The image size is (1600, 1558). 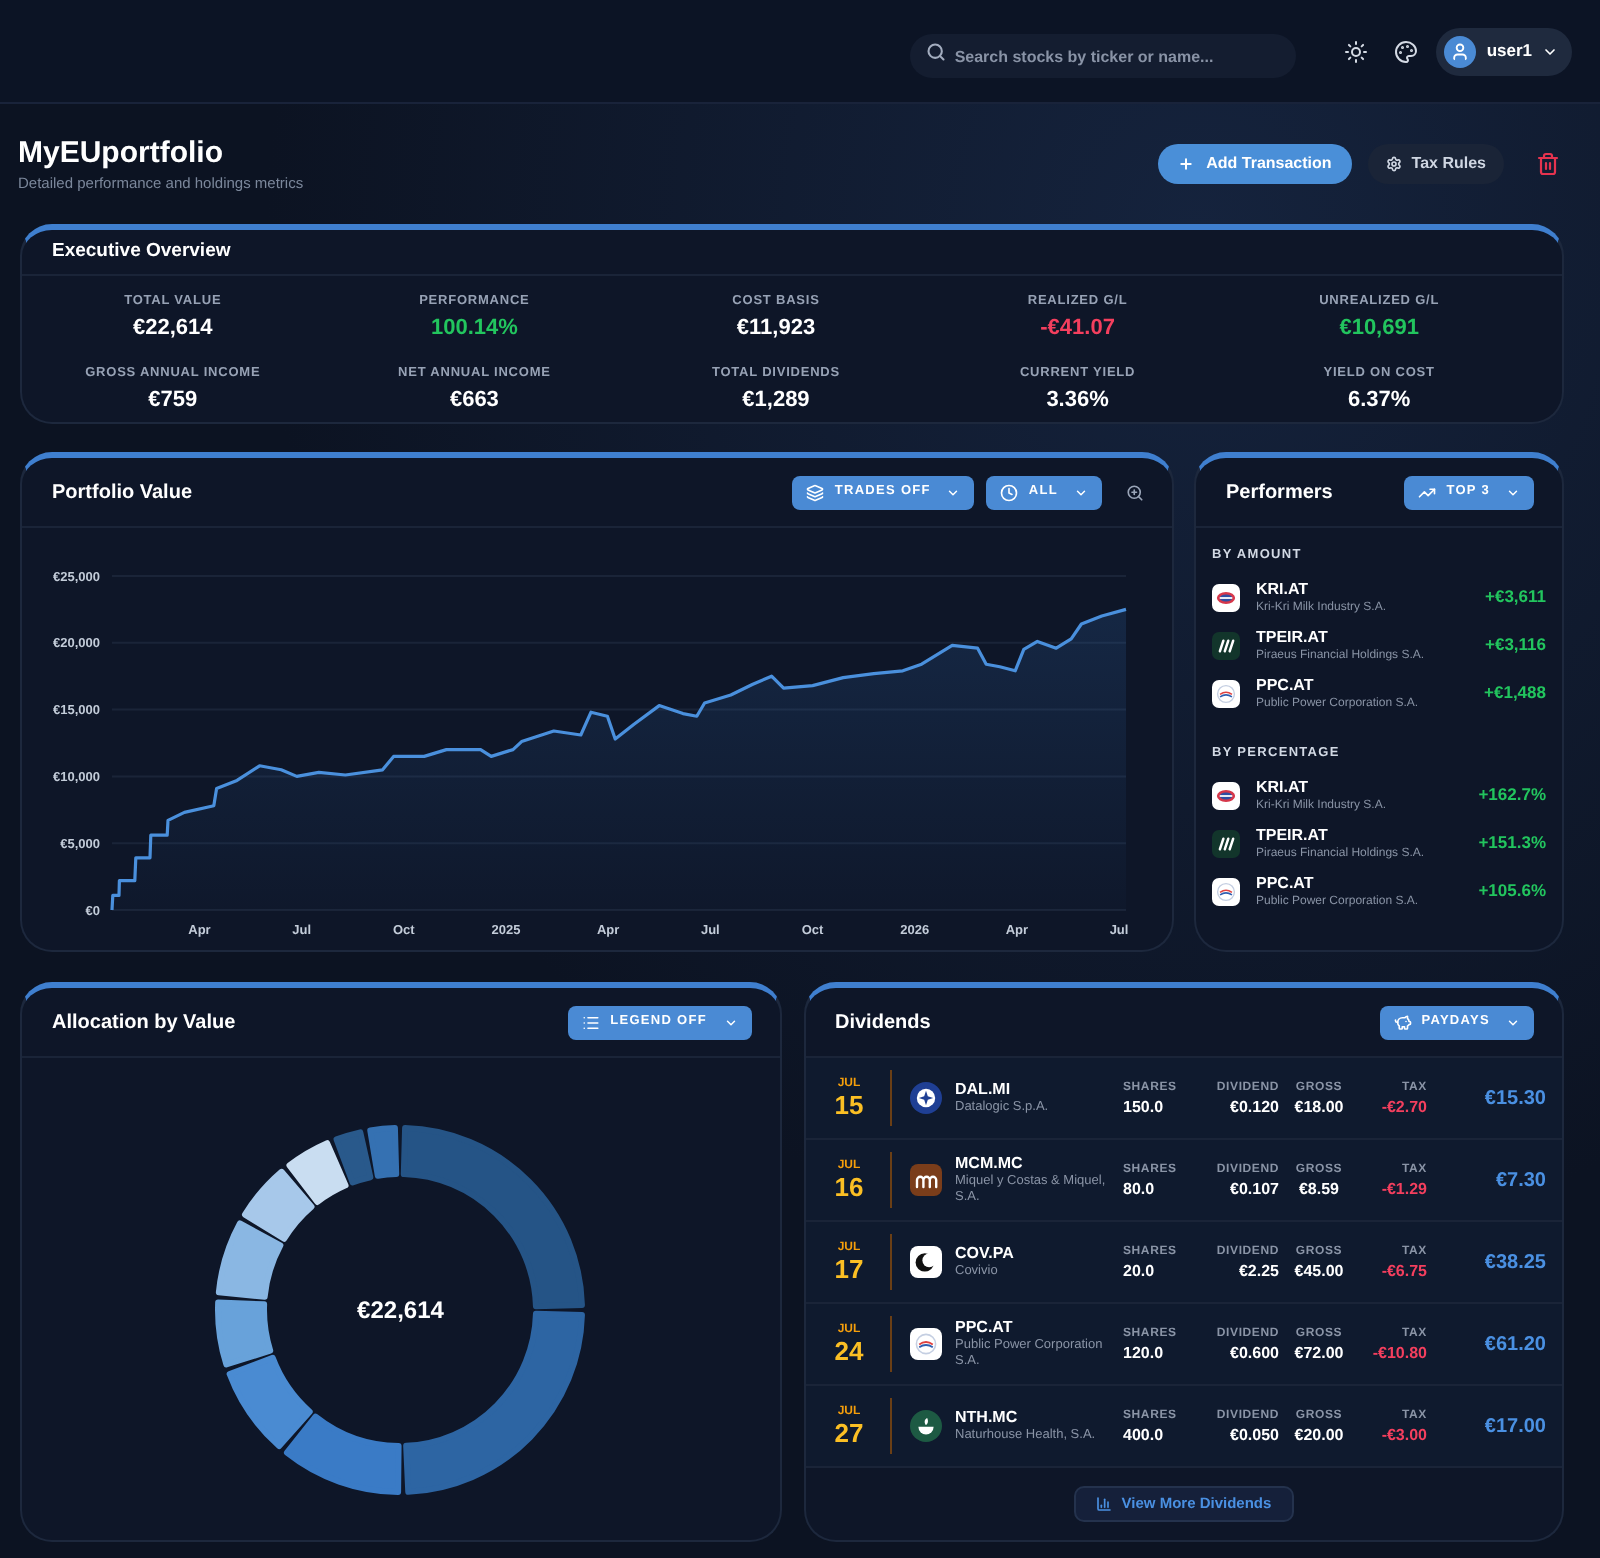 What do you see at coordinates (173, 400) in the screenshot?
I see `metric-value: €759` at bounding box center [173, 400].